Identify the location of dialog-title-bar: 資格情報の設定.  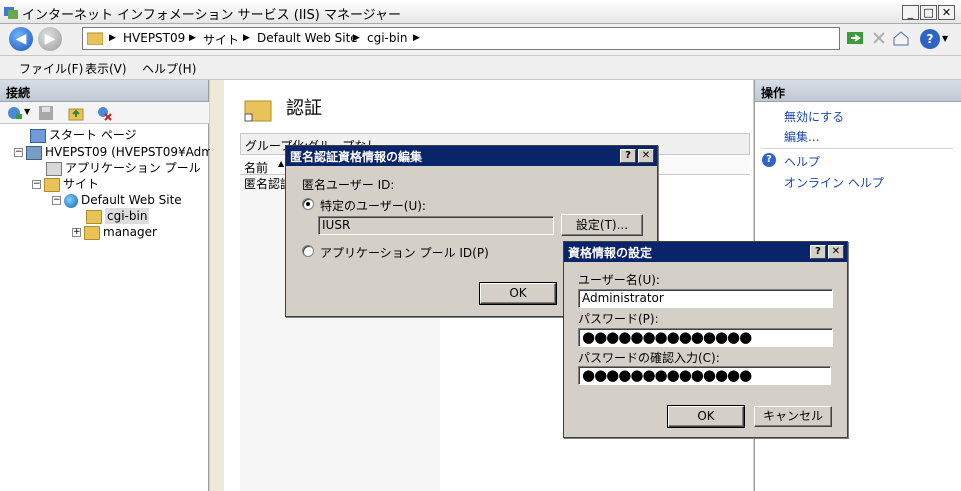
(705, 252).